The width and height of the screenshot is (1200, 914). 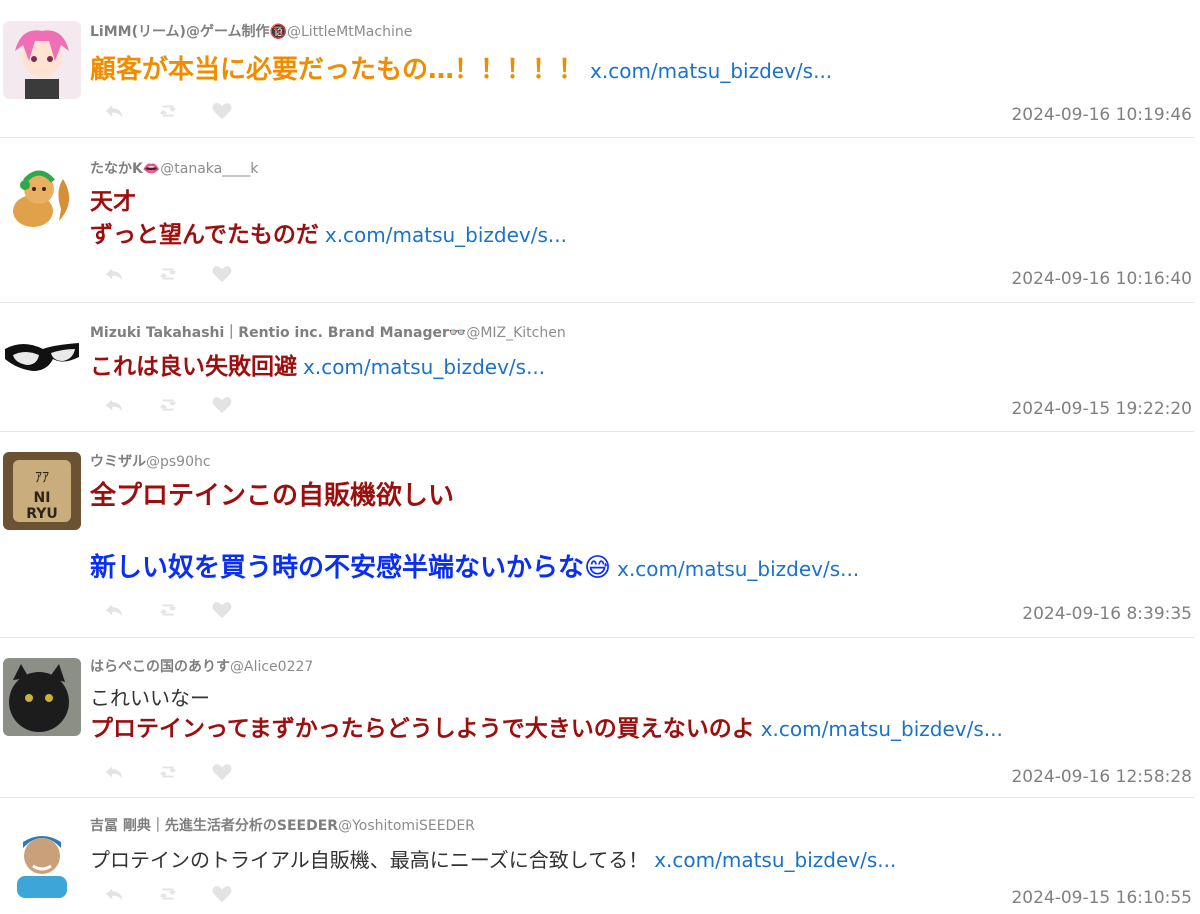 I want to click on svg-text: RYU, so click(x=42, y=514).